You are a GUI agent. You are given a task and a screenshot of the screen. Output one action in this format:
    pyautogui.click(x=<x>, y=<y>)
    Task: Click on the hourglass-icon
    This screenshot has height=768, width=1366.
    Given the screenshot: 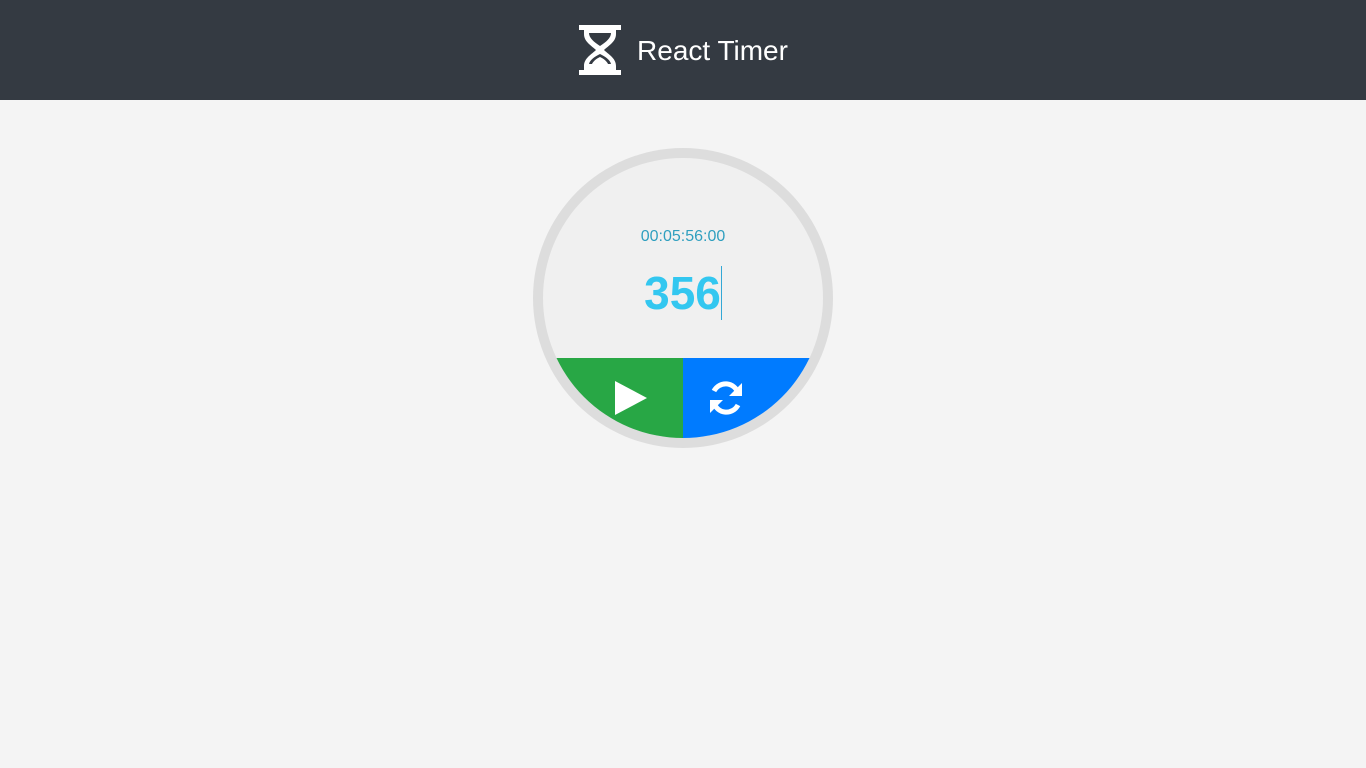 What is the action you would take?
    pyautogui.click(x=600, y=50)
    